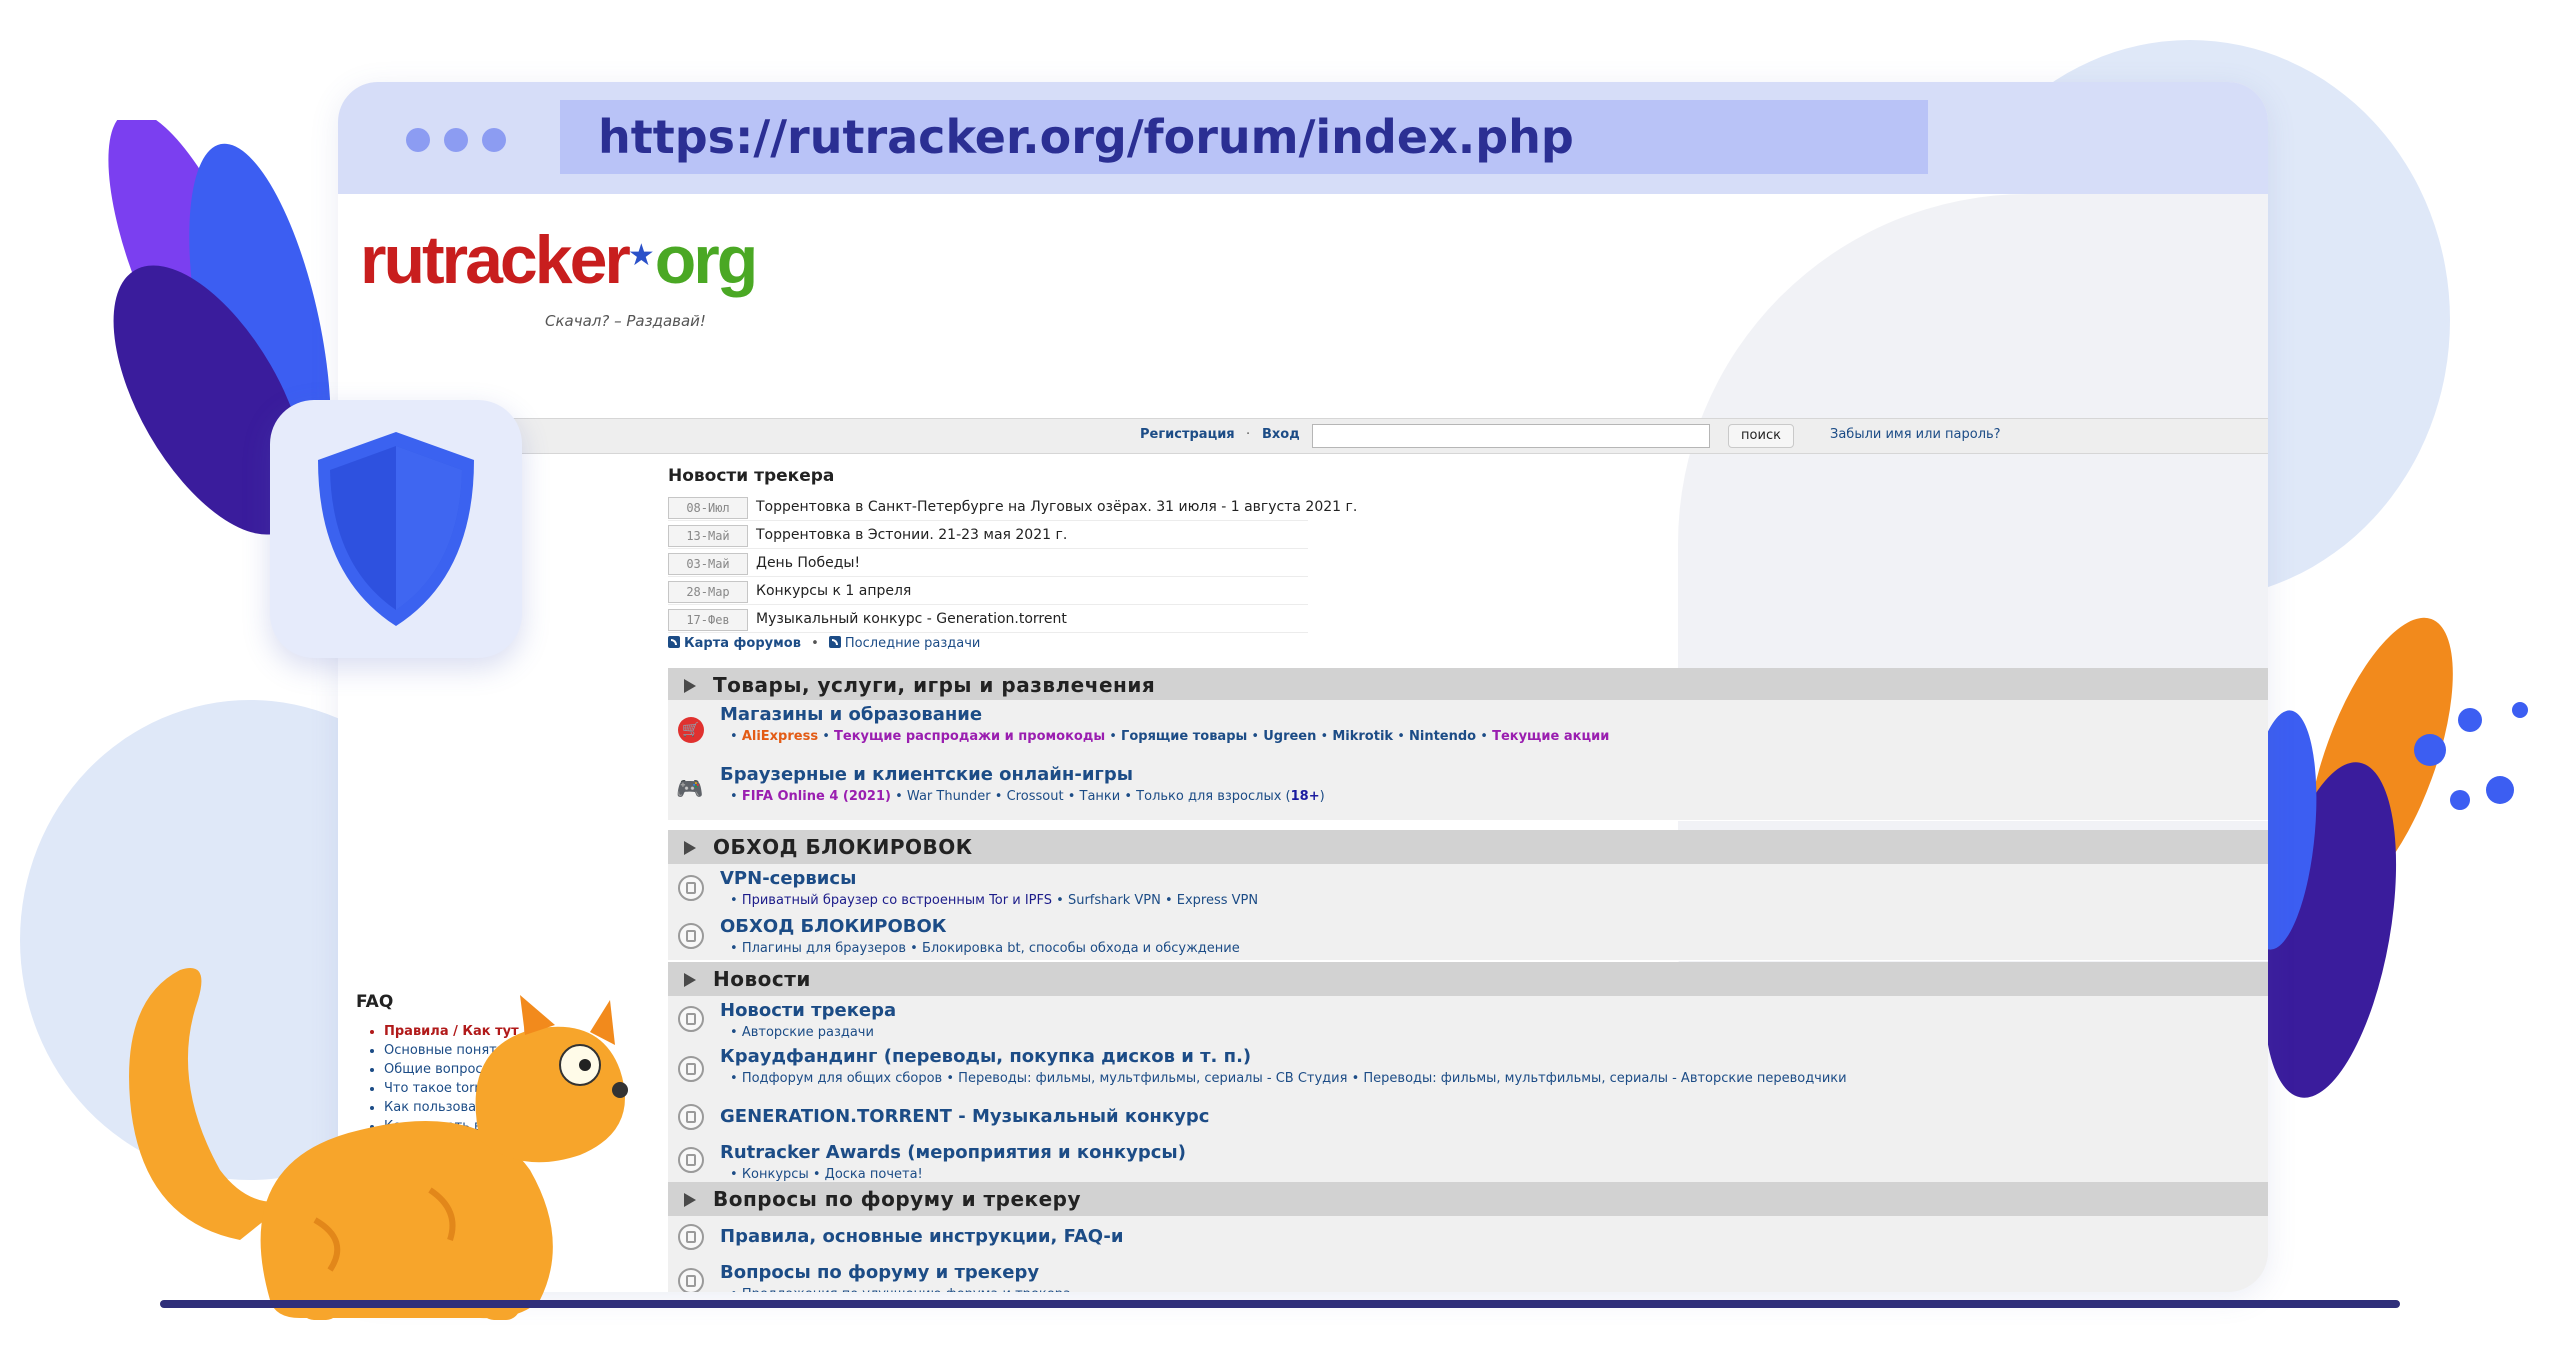 The height and width of the screenshot is (1351, 2560). I want to click on forgot-password-link: Забыли имя или пароль?, so click(1915, 434).